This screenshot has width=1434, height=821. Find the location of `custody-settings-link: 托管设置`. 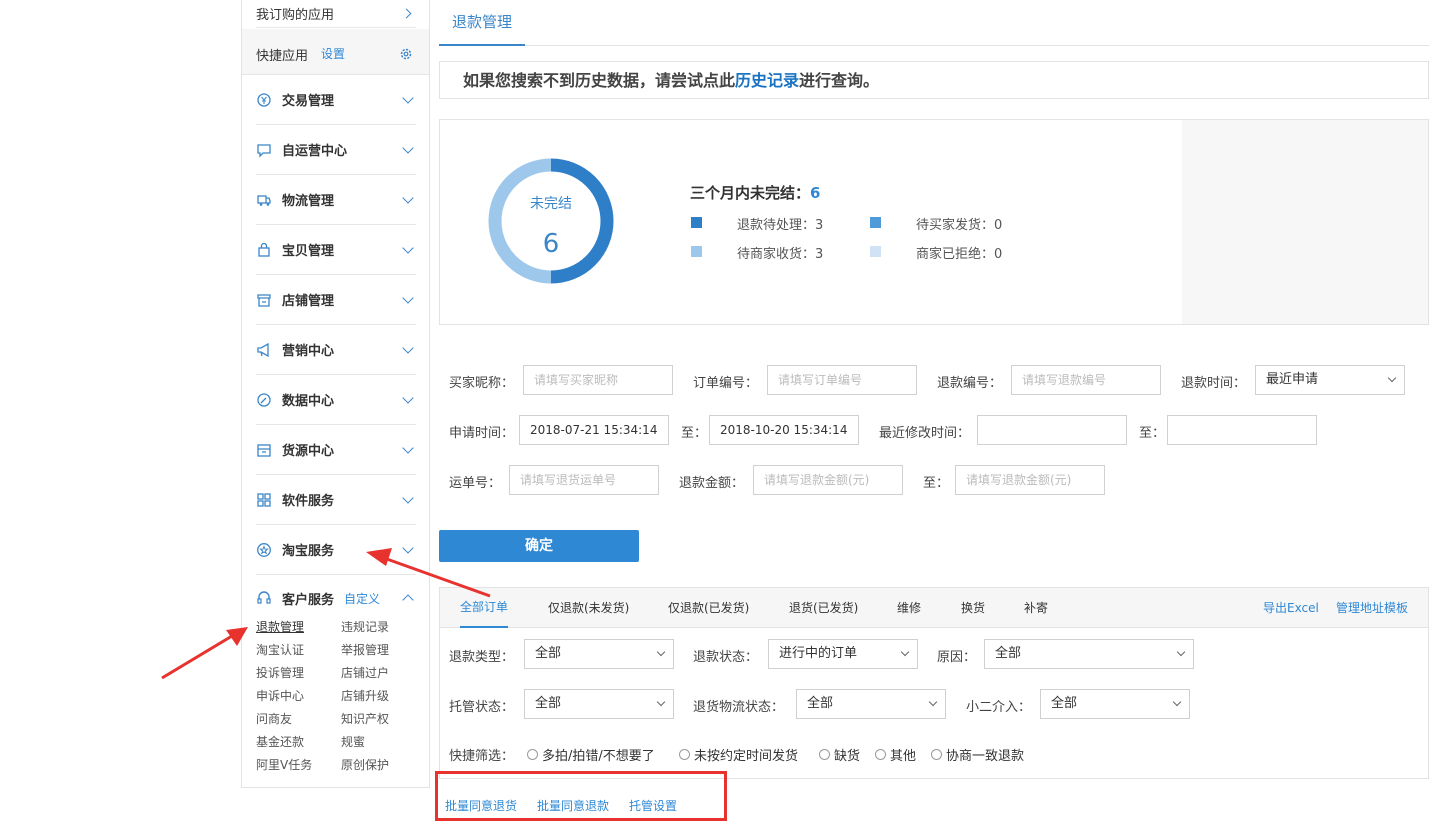

custody-settings-link: 托管设置 is located at coordinates (653, 805).